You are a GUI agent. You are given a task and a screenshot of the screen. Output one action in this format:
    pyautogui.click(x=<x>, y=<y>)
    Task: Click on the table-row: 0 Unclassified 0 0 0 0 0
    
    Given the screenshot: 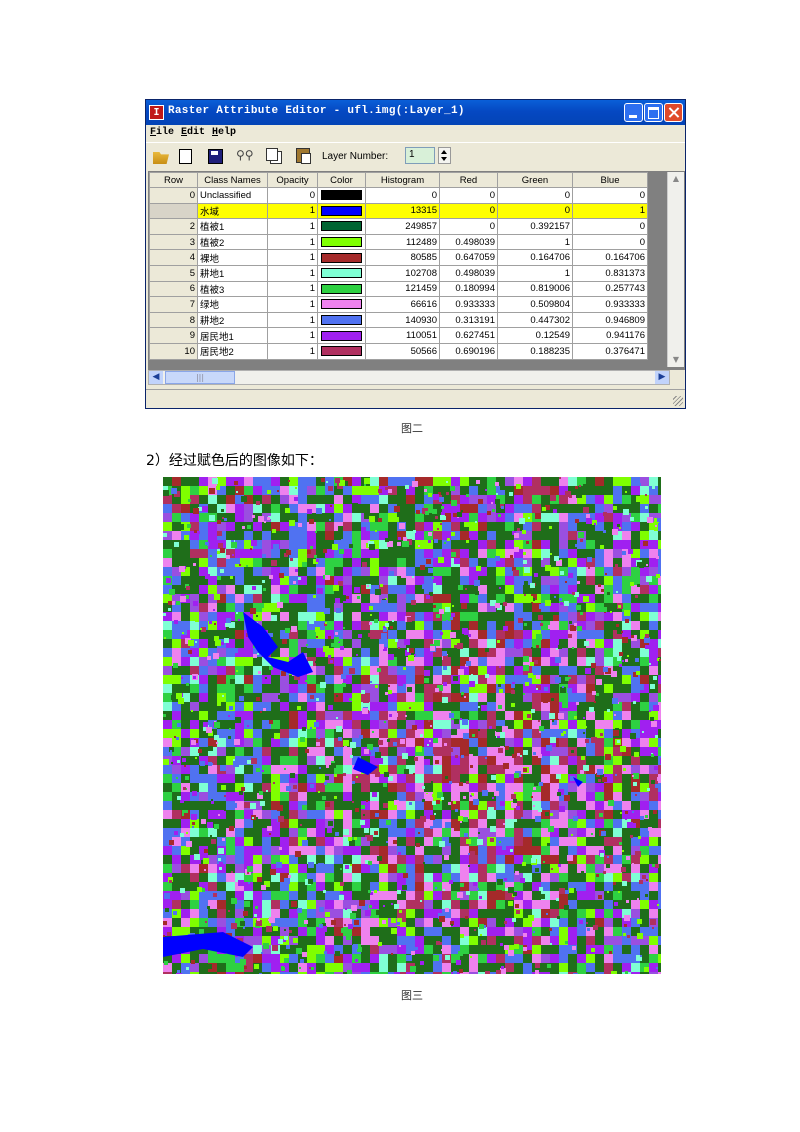 What is the action you would take?
    pyautogui.click(x=398, y=195)
    